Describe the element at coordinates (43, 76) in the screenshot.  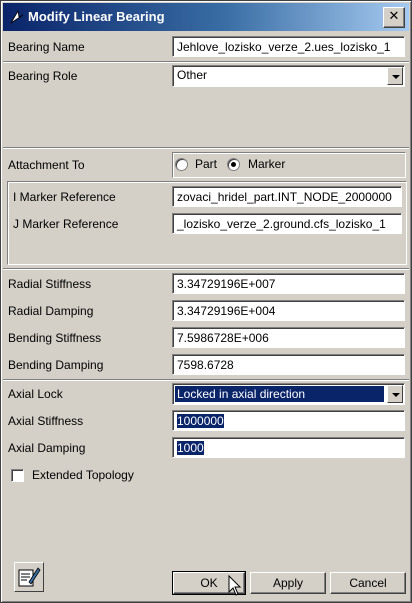
I see `bearing-role-label: Bearing Role` at that location.